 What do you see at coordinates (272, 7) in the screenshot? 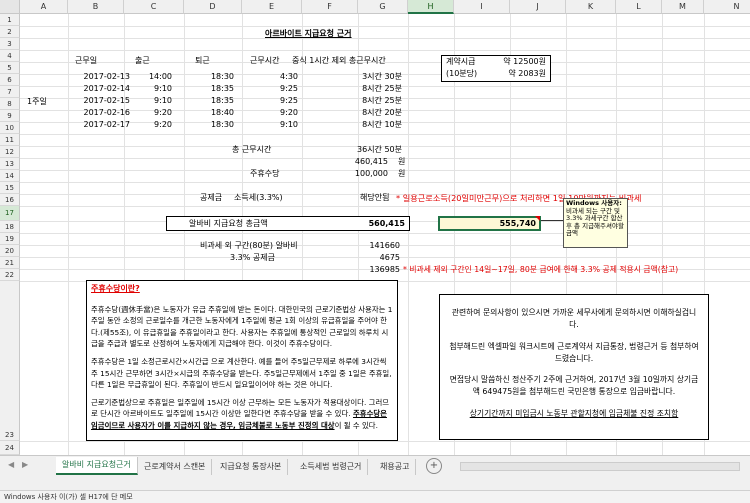
I see `column-header-e: E` at bounding box center [272, 7].